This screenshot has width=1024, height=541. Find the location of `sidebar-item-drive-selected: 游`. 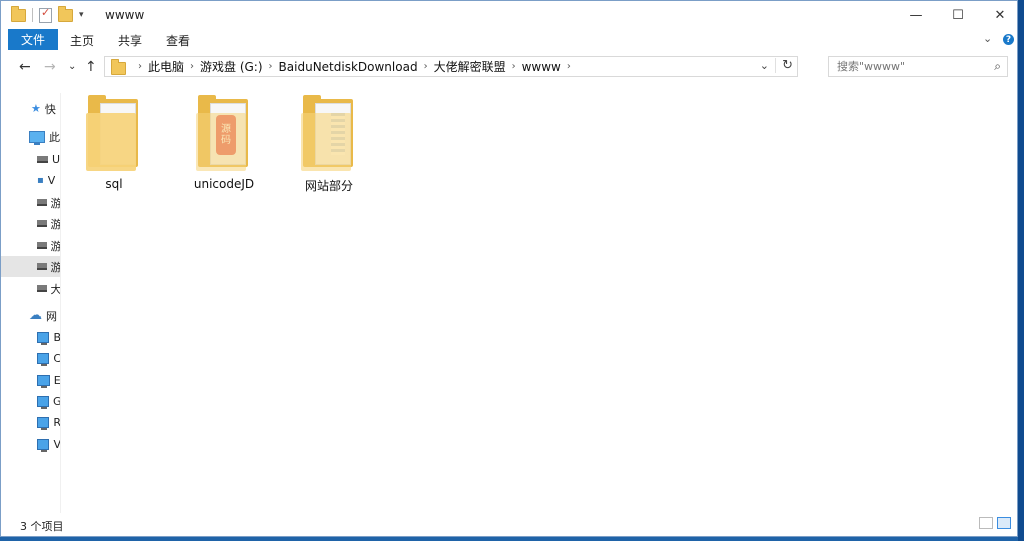

sidebar-item-drive-selected: 游 is located at coordinates (30, 266).